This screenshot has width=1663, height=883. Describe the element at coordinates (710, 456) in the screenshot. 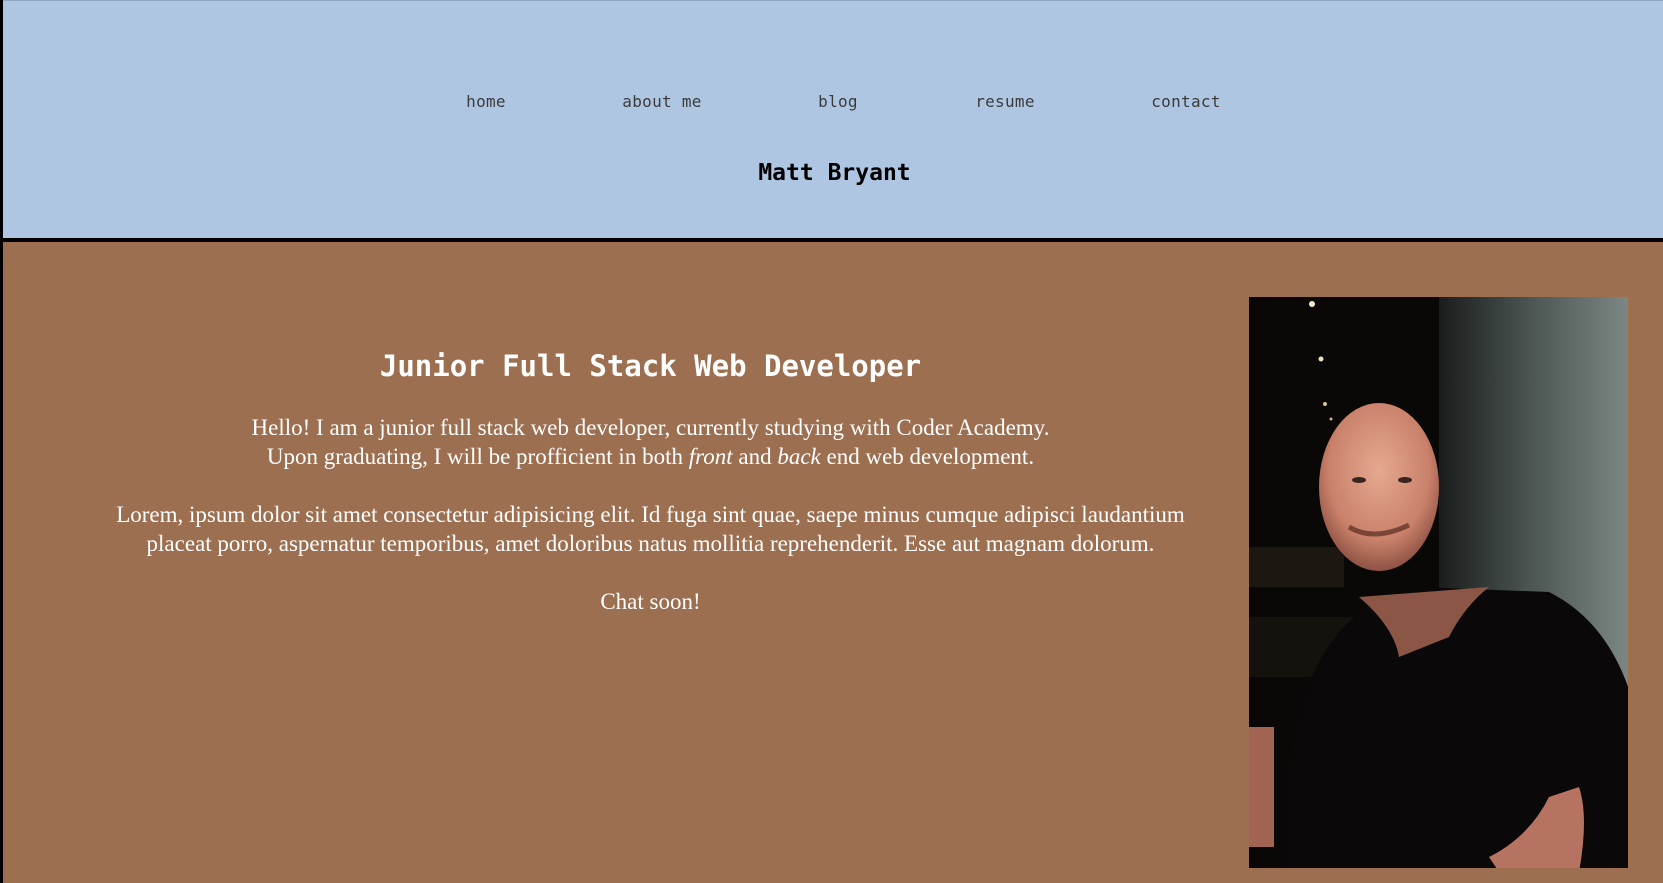

I see `intro-front-emphasis: front` at that location.